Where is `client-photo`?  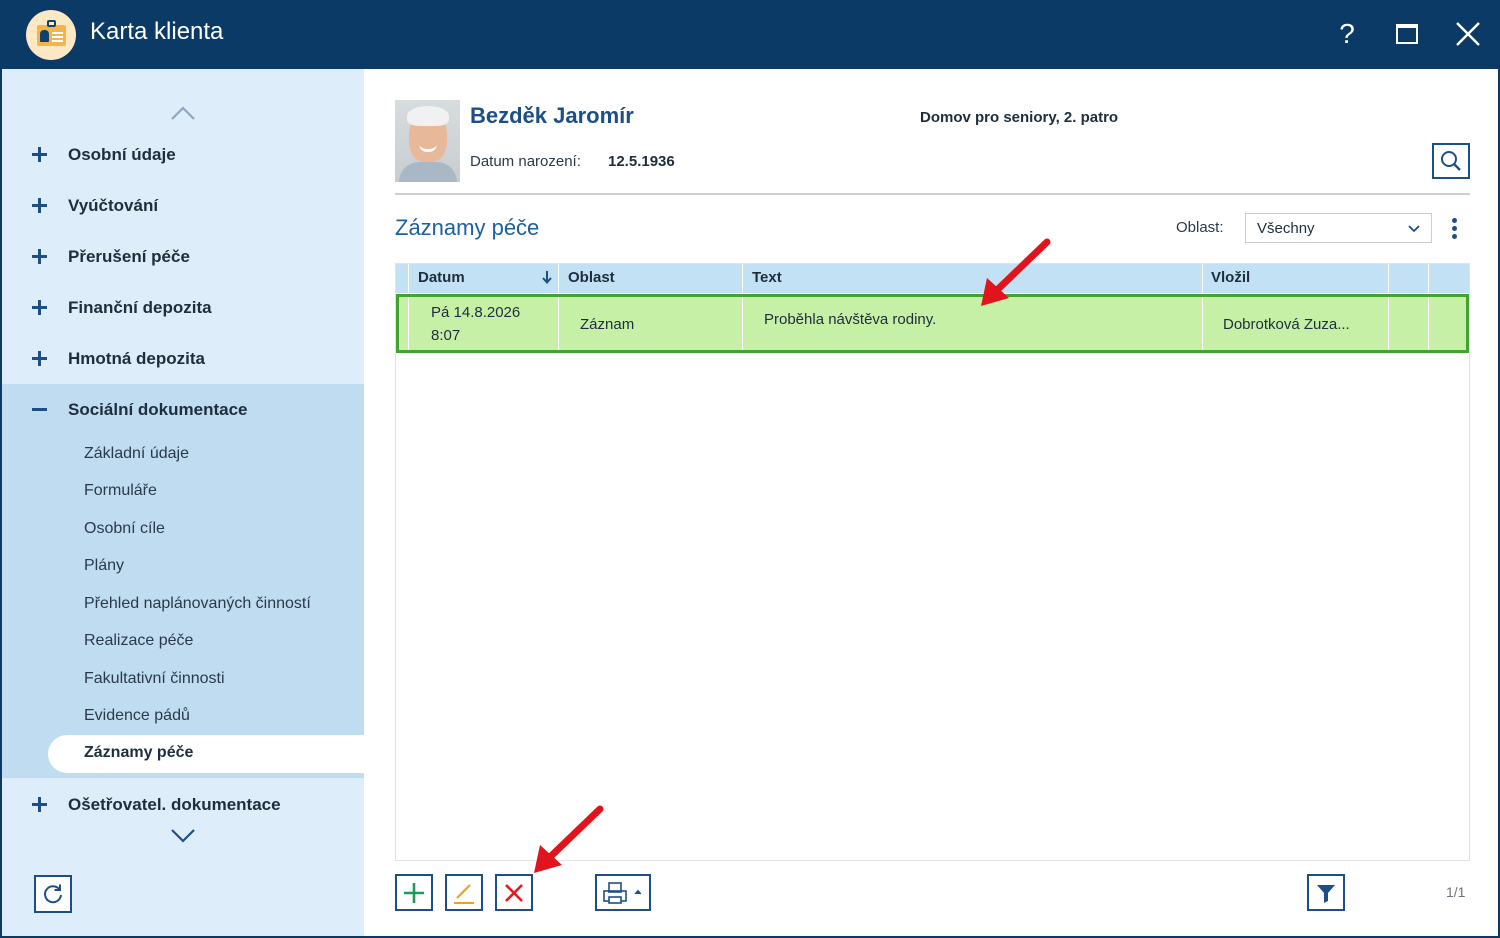 client-photo is located at coordinates (427, 141).